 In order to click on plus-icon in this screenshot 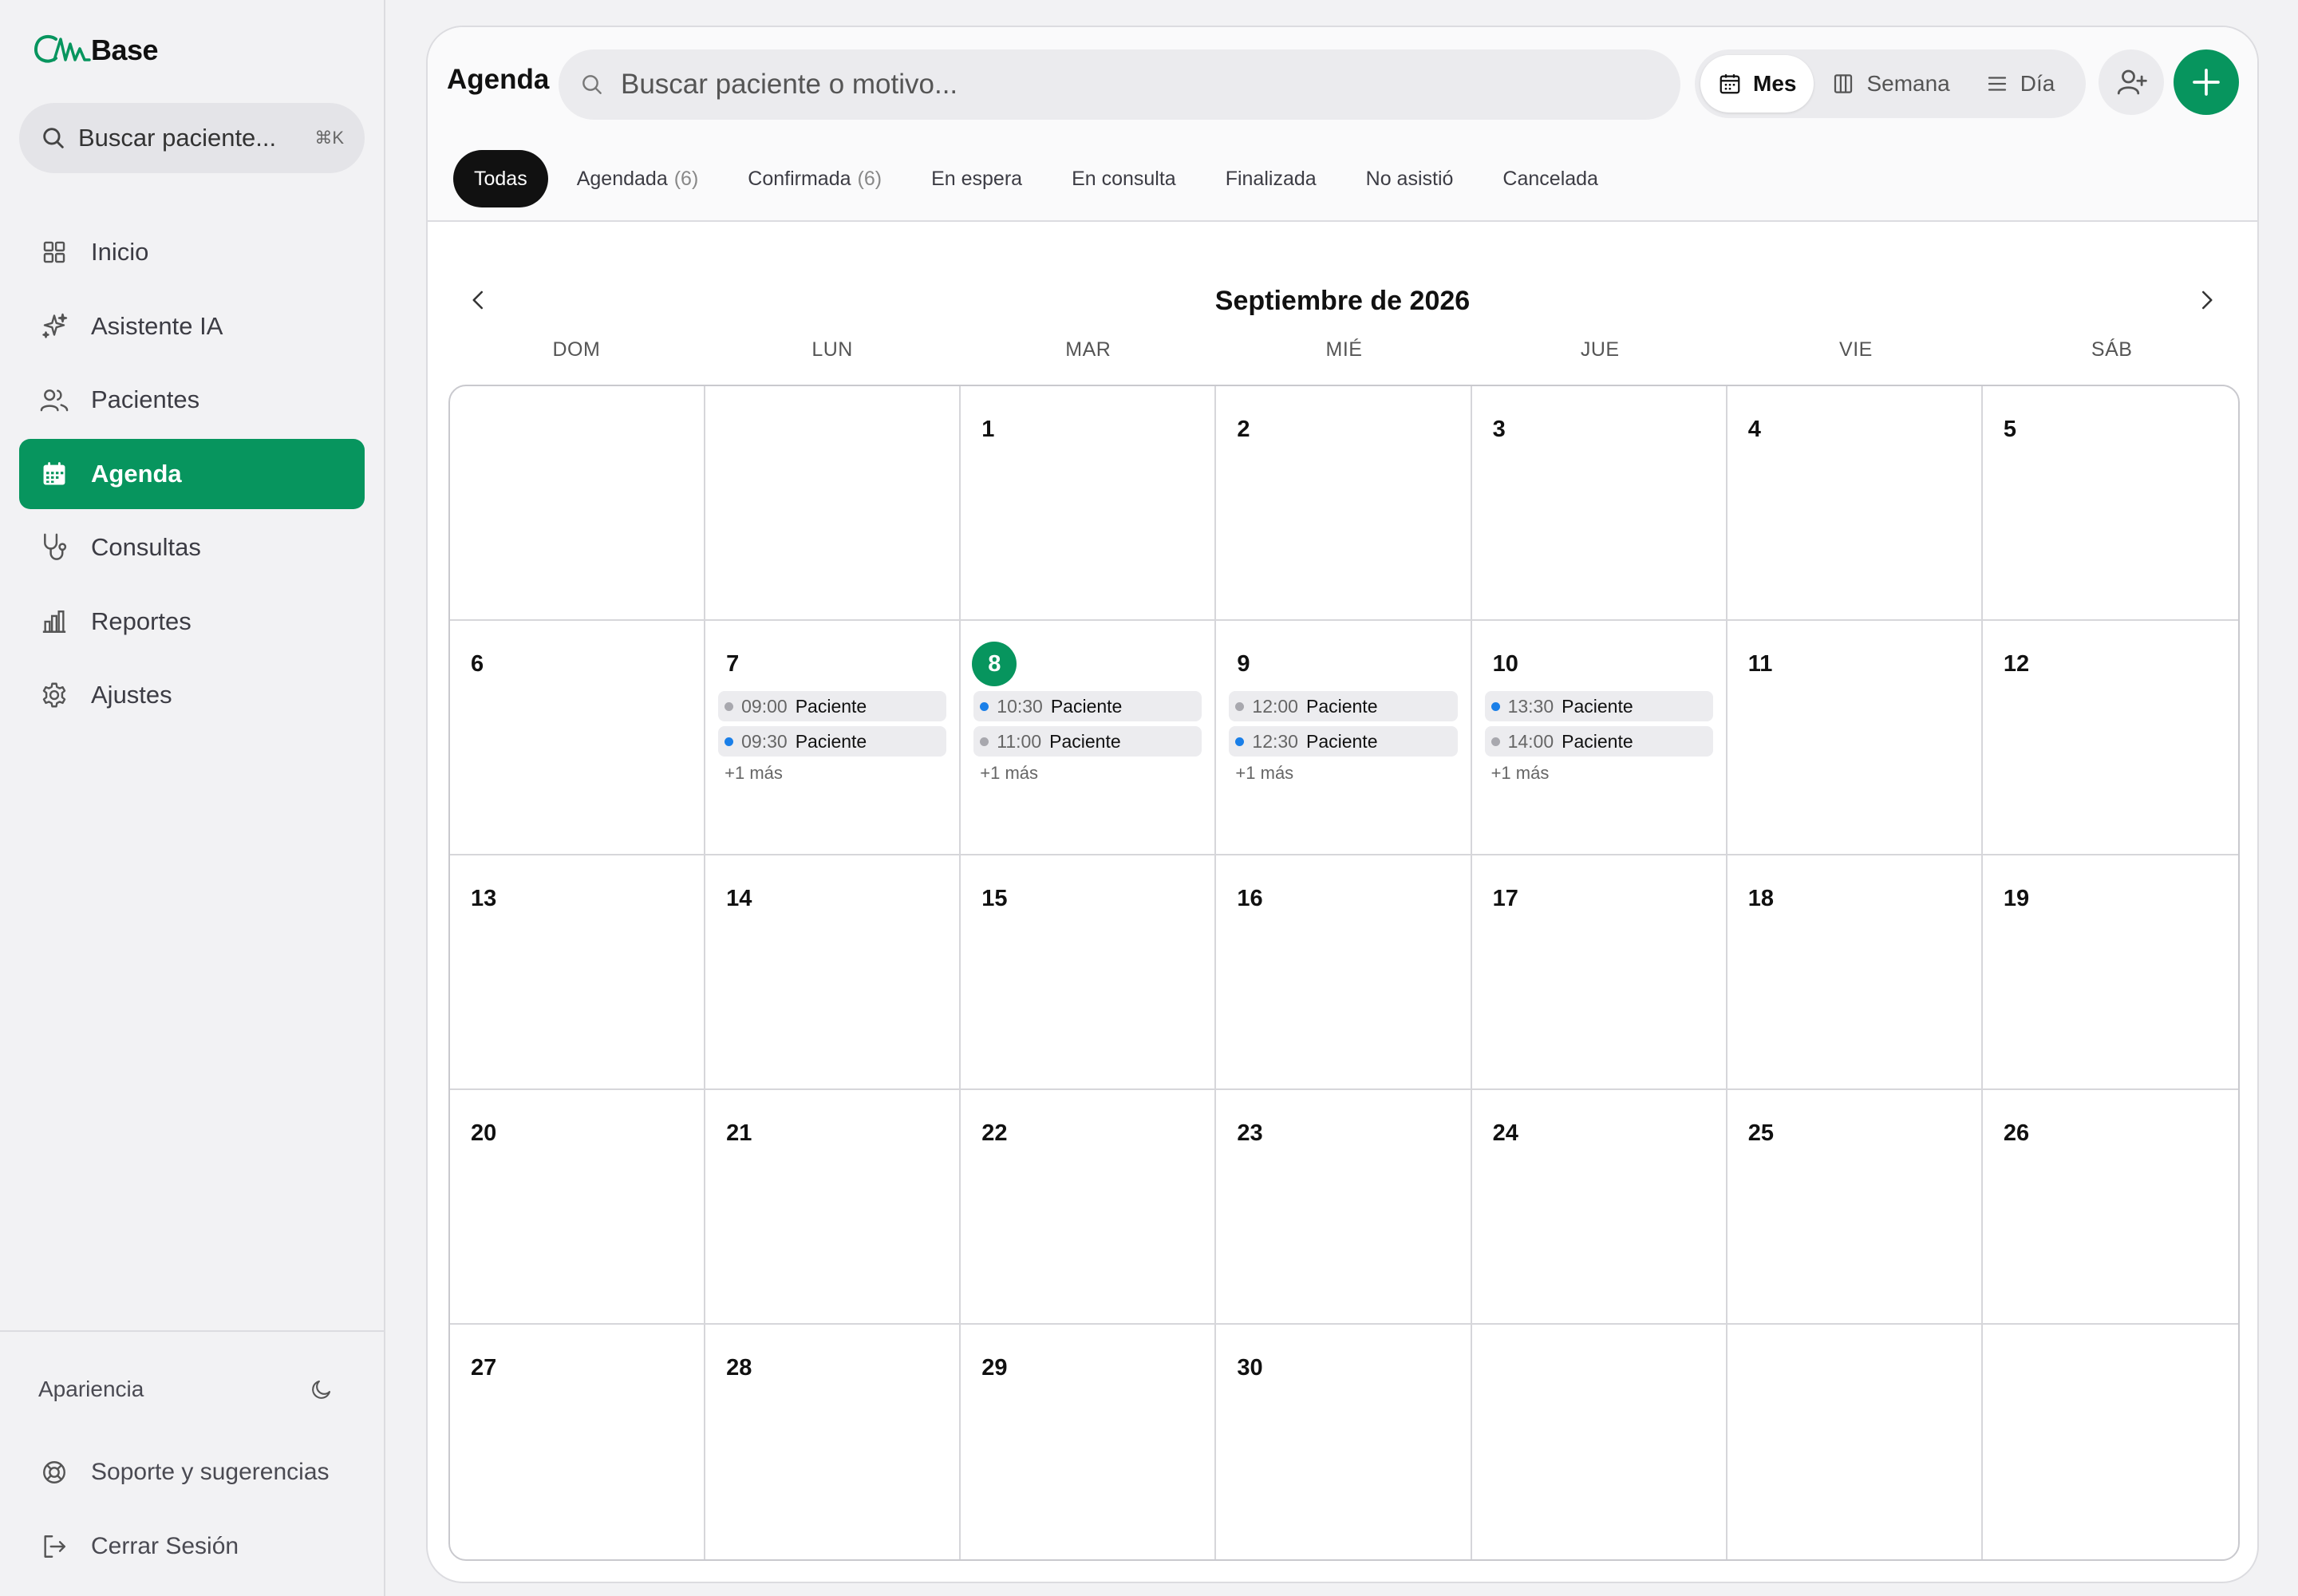, I will do `click(2206, 82)`.